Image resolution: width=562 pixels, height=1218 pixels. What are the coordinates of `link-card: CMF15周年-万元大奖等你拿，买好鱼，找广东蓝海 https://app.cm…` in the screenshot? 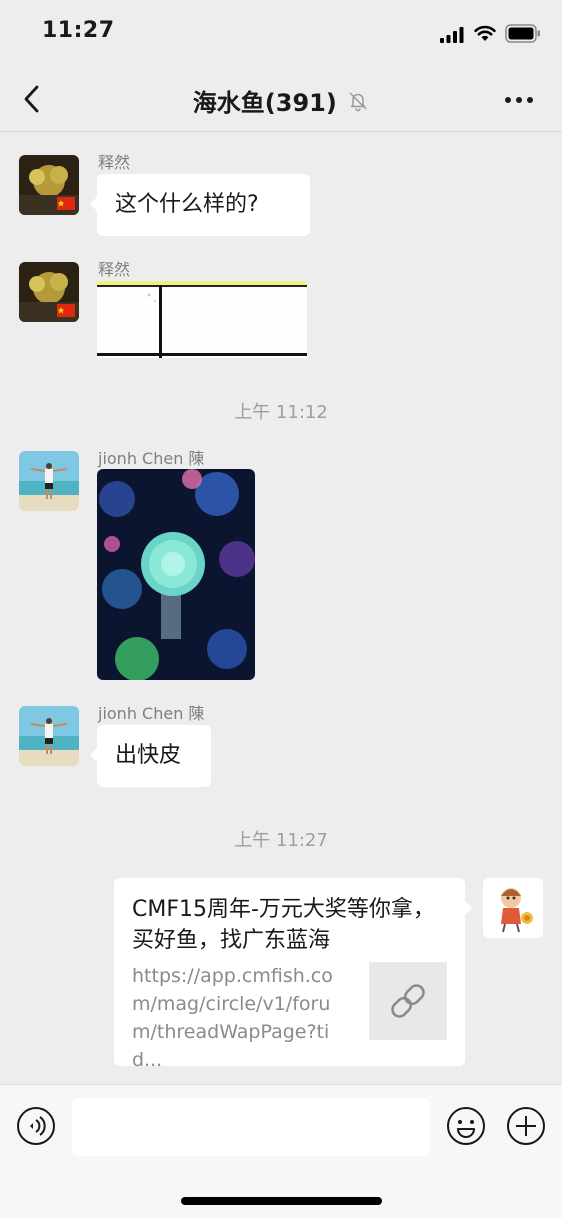 It's located at (293, 974).